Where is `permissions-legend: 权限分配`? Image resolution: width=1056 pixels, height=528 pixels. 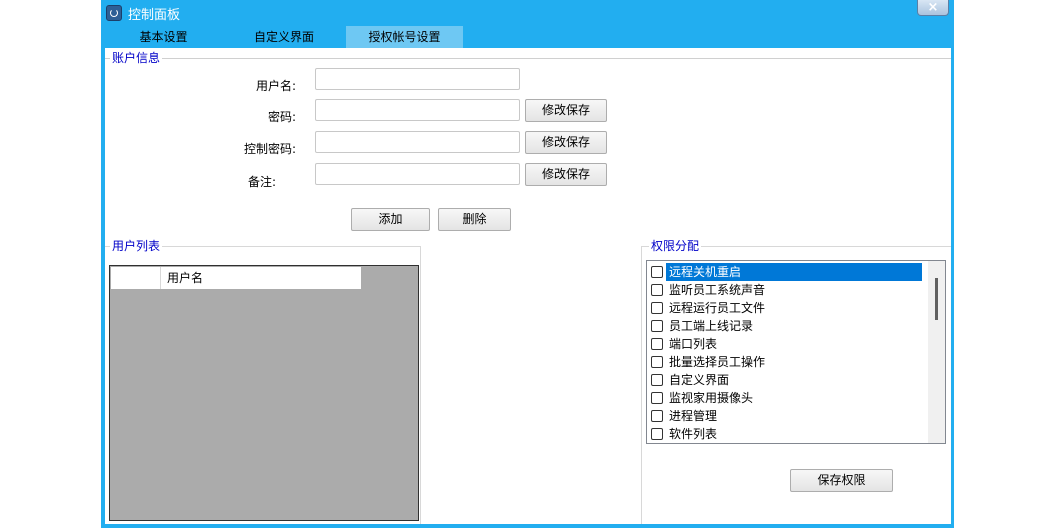
permissions-legend: 权限分配 is located at coordinates (675, 246).